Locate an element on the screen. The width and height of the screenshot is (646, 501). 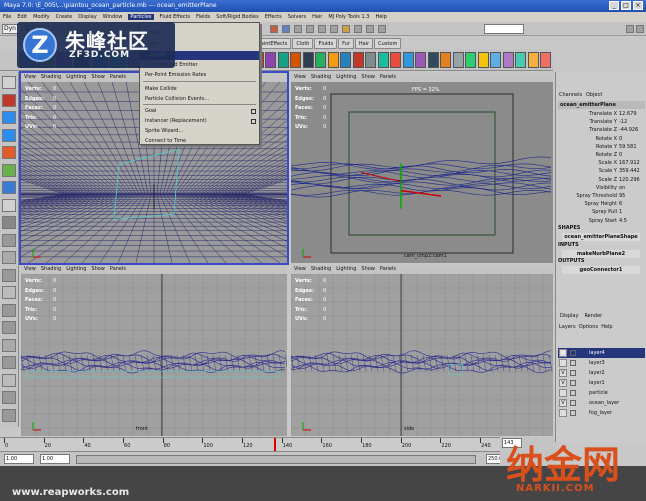
channel-box-header-channels: Channels is located at coordinates (570, 95).